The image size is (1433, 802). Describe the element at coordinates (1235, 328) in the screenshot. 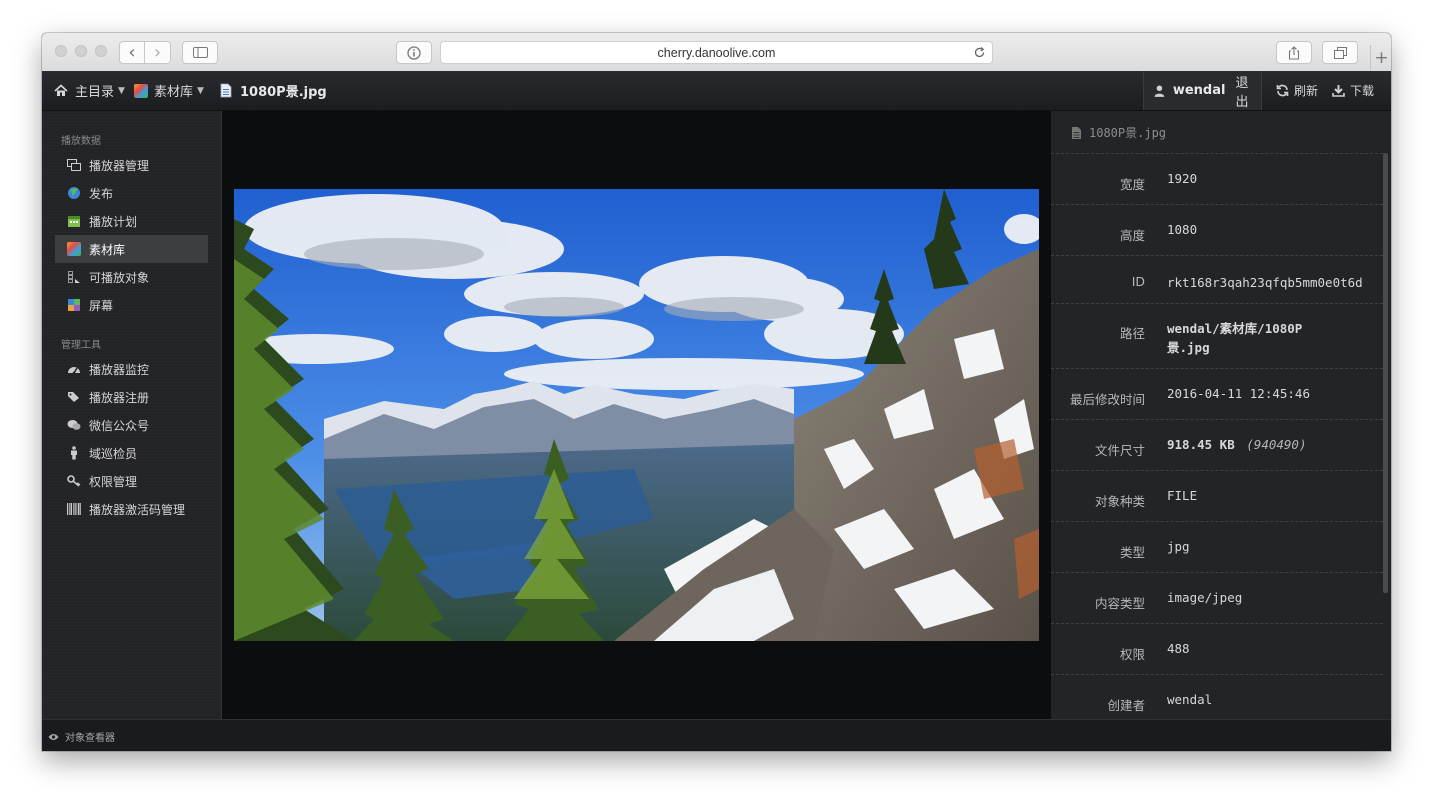

I see `path-line-1: wendal/素材库/1080P` at that location.